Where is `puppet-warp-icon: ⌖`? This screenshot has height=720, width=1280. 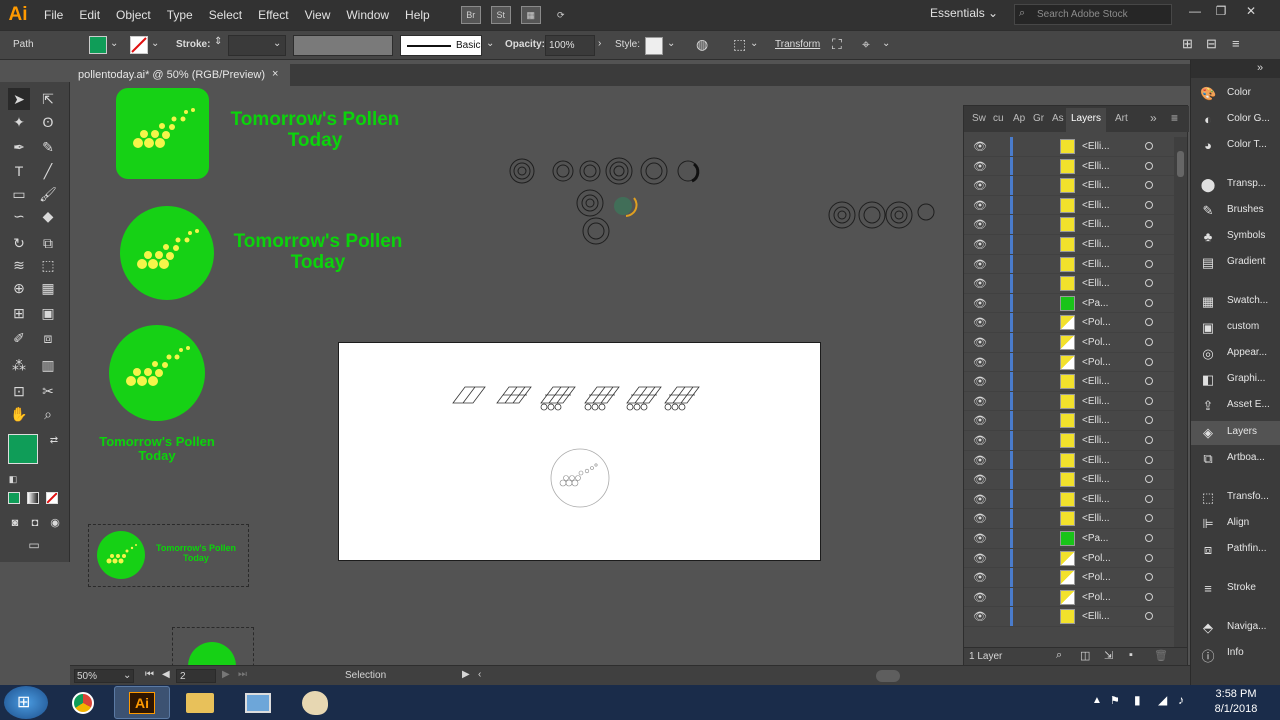 puppet-warp-icon: ⌖ is located at coordinates (866, 44).